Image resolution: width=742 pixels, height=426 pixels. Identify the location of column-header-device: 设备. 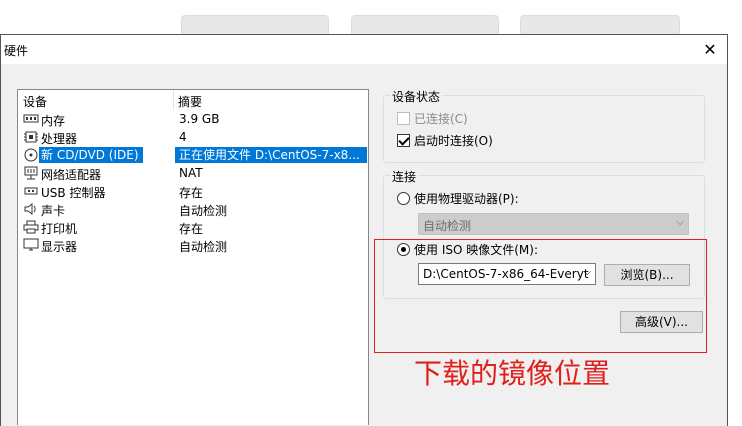
(35, 101).